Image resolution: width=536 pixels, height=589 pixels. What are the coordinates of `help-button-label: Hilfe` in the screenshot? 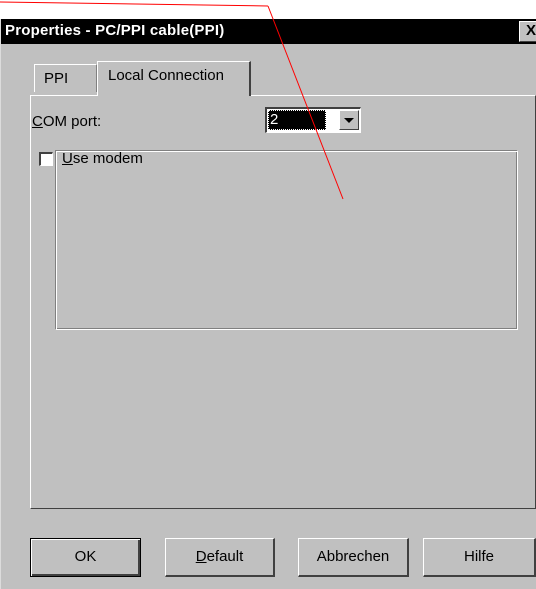 It's located at (478, 556).